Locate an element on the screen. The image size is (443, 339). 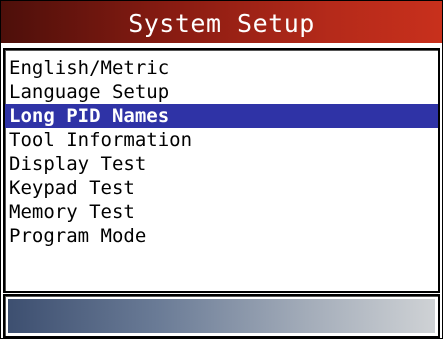
menu-item-keypad-test: Keypad Test is located at coordinates (221, 188).